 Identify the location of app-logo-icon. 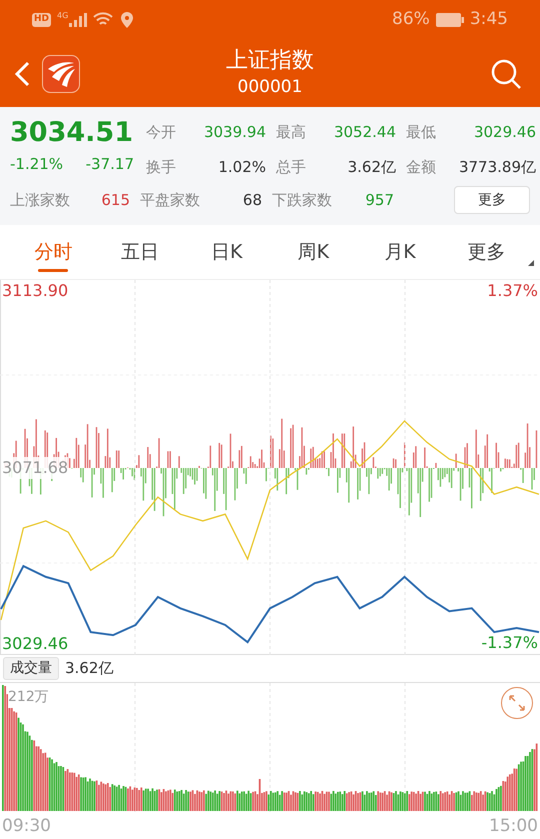
(61, 73).